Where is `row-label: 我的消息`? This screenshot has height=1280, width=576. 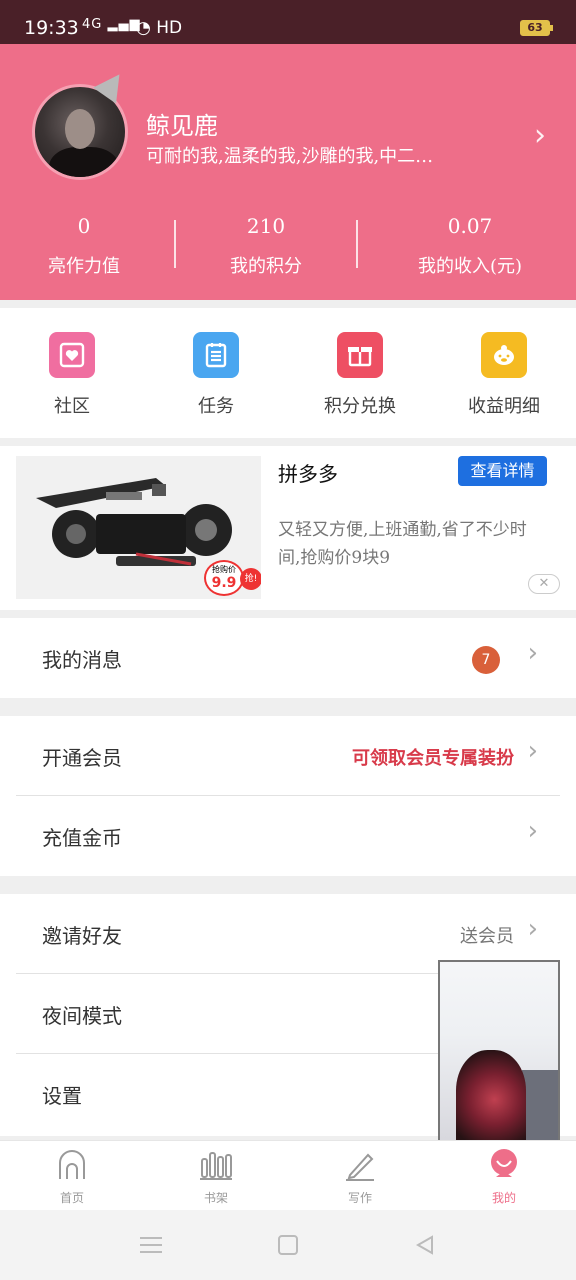 row-label: 我的消息 is located at coordinates (82, 660).